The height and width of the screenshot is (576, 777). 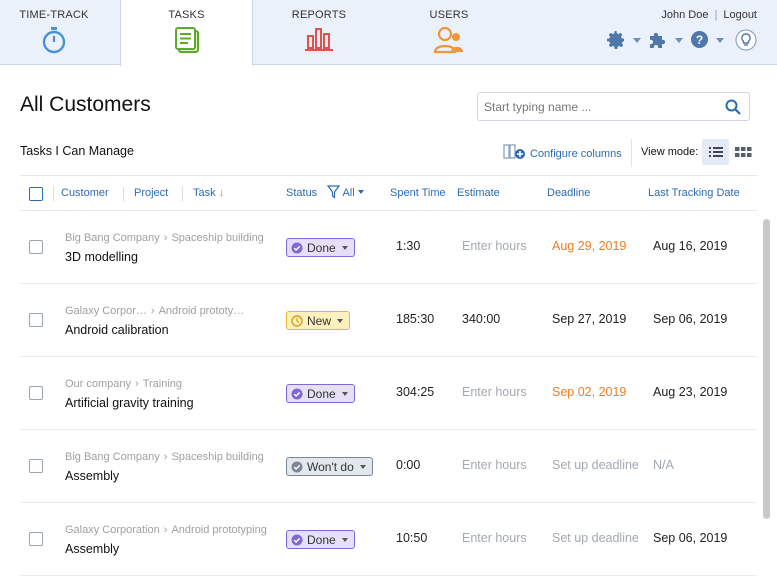 What do you see at coordinates (733, 109) in the screenshot?
I see `search-icon` at bounding box center [733, 109].